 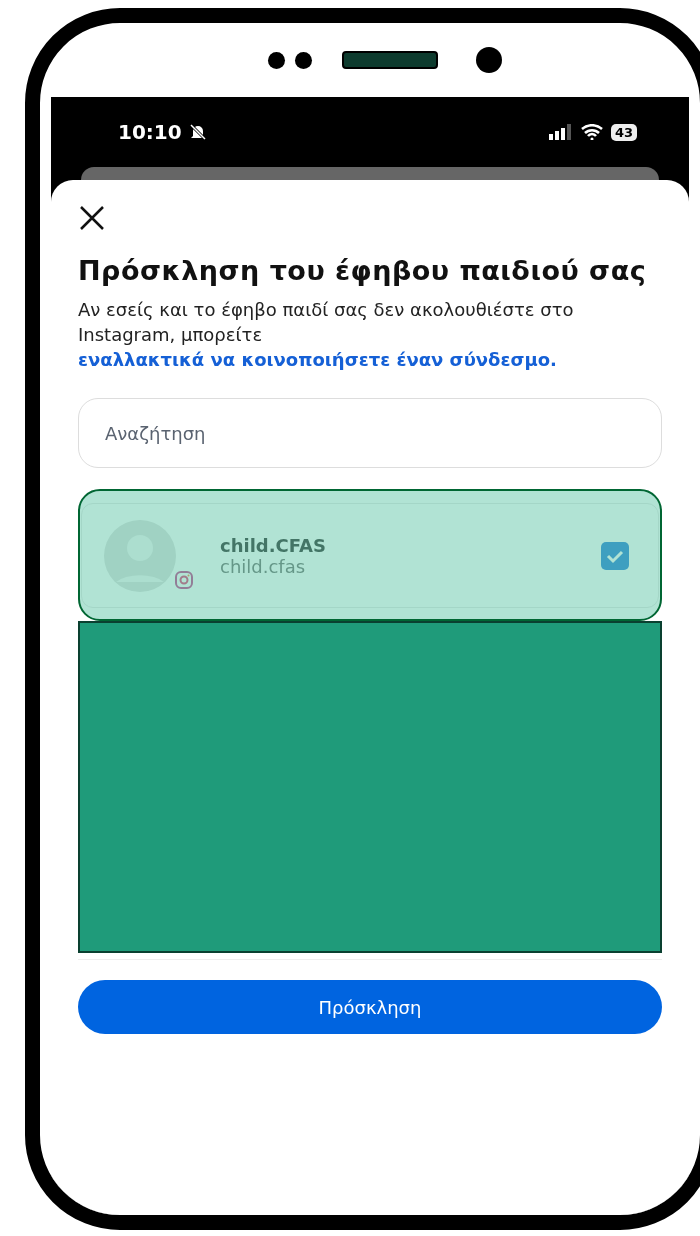 What do you see at coordinates (263, 566) in the screenshot?
I see `account-username: child.cfas` at bounding box center [263, 566].